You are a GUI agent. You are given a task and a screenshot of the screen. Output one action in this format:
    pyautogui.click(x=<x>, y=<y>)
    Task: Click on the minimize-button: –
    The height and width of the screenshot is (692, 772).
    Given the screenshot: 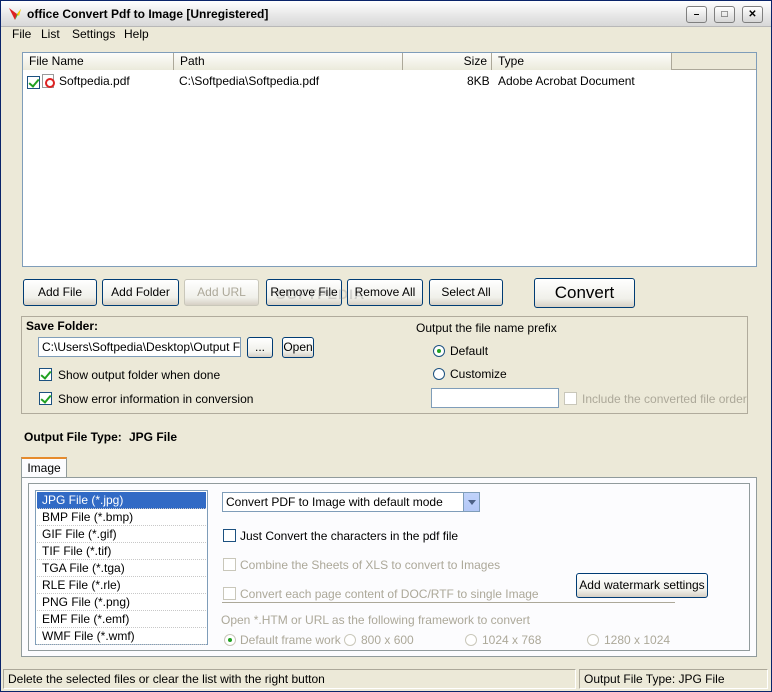 What is the action you would take?
    pyautogui.click(x=696, y=14)
    